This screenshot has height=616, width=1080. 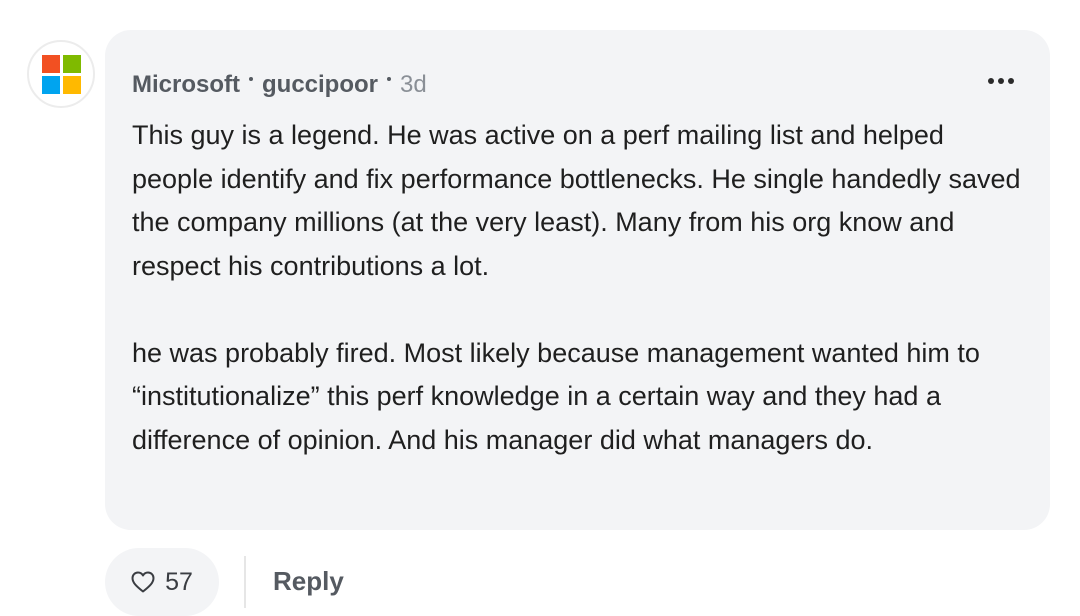 What do you see at coordinates (413, 84) in the screenshot?
I see `timestamp: 3d` at bounding box center [413, 84].